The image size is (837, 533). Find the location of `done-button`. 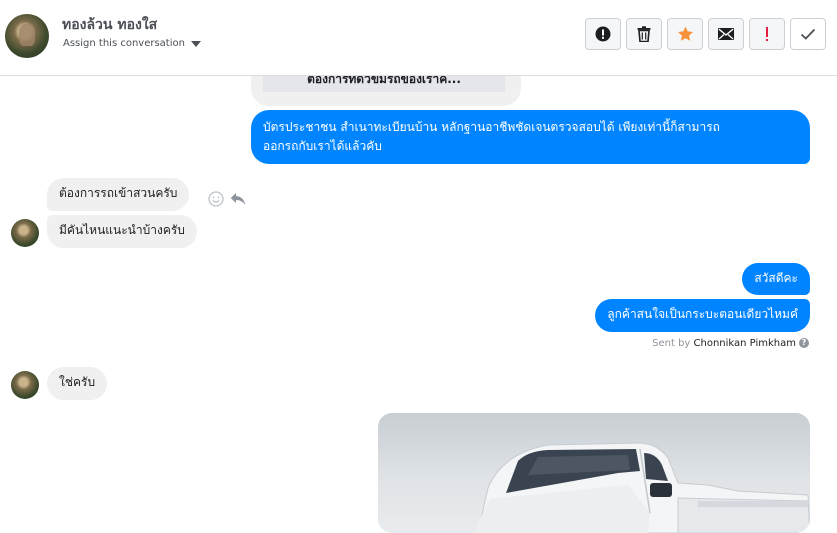

done-button is located at coordinates (808, 34).